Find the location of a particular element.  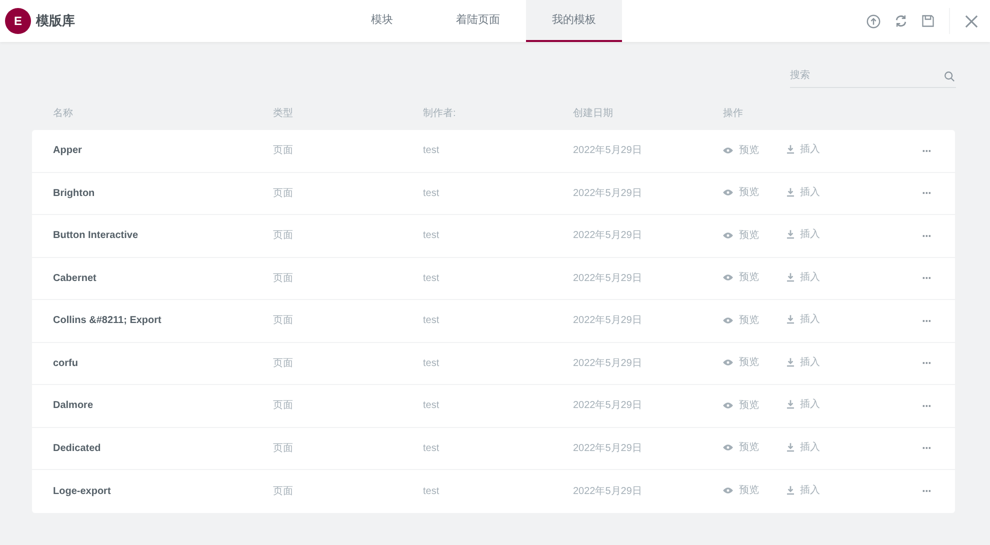

template-name: Collins &#8211; Export is located at coordinates (107, 320).